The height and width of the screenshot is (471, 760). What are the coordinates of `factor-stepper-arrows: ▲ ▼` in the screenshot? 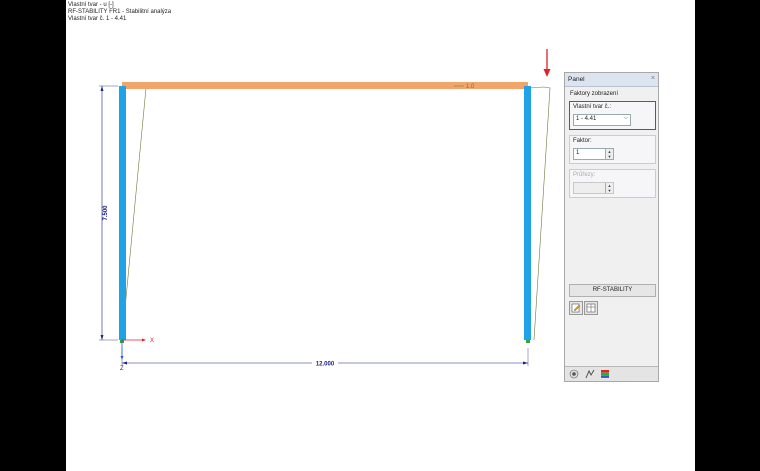 It's located at (609, 154).